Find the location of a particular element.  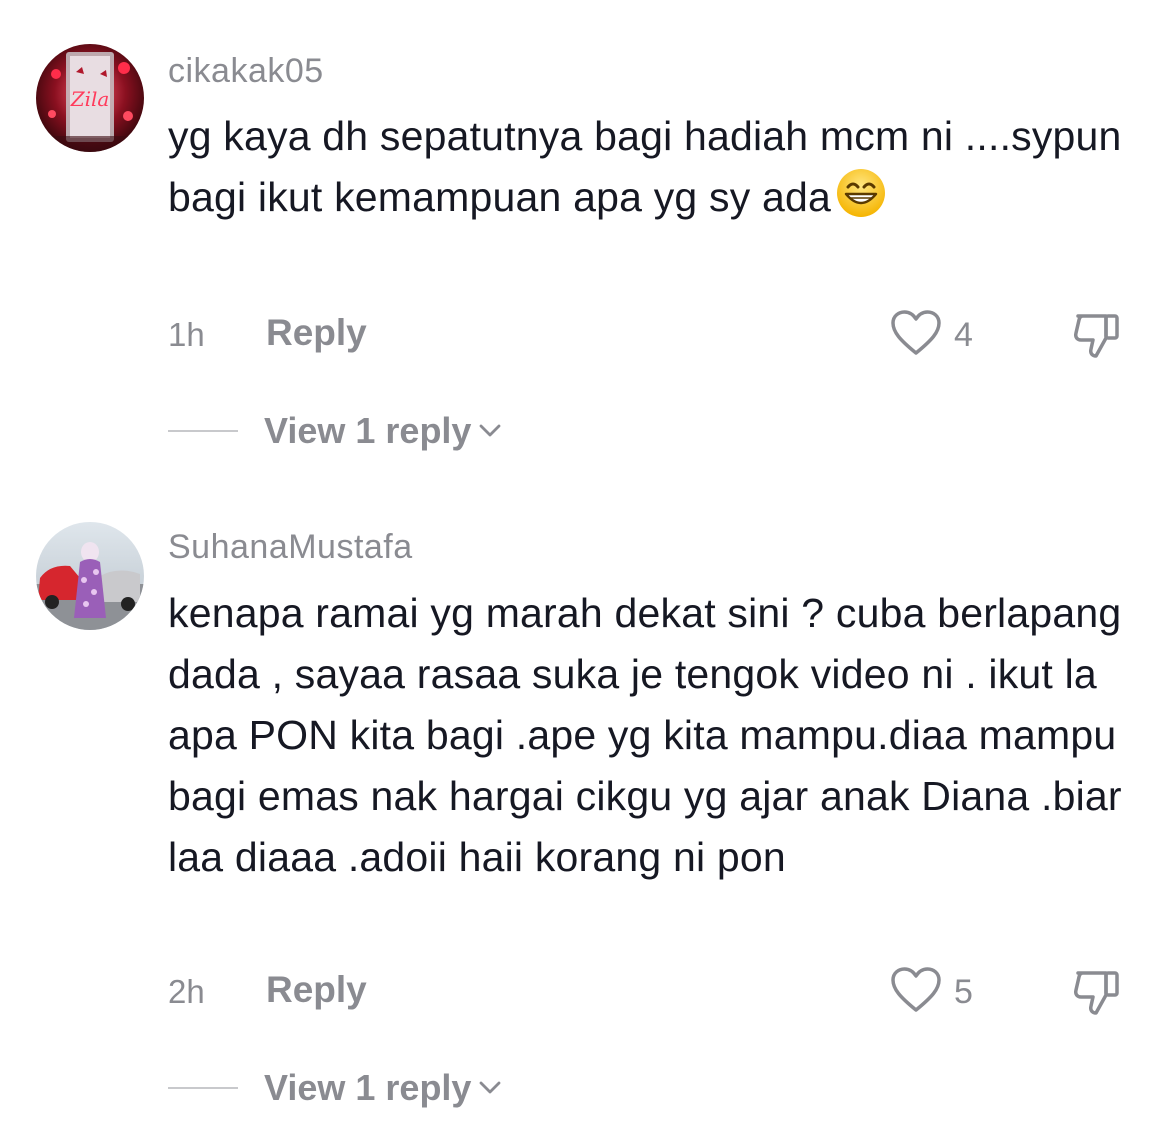

comment-timestamp: 2h is located at coordinates (186, 991).